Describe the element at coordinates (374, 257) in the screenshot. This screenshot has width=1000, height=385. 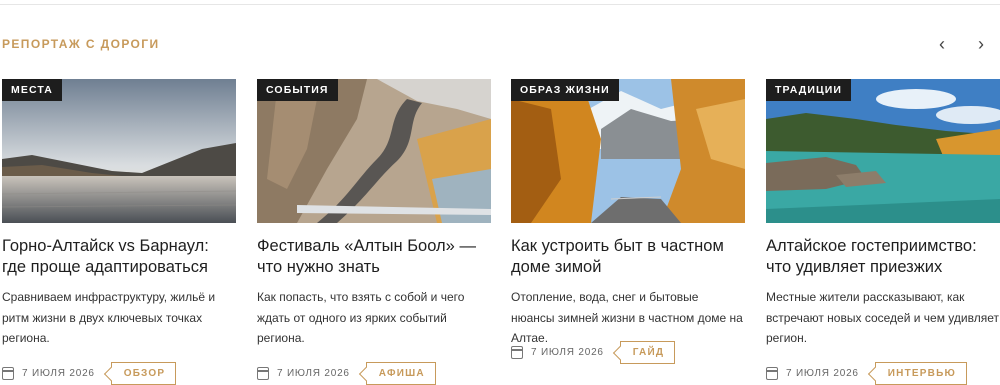
I see `article-title: Фестиваль «Алтын Боол» — что нужно знать` at that location.